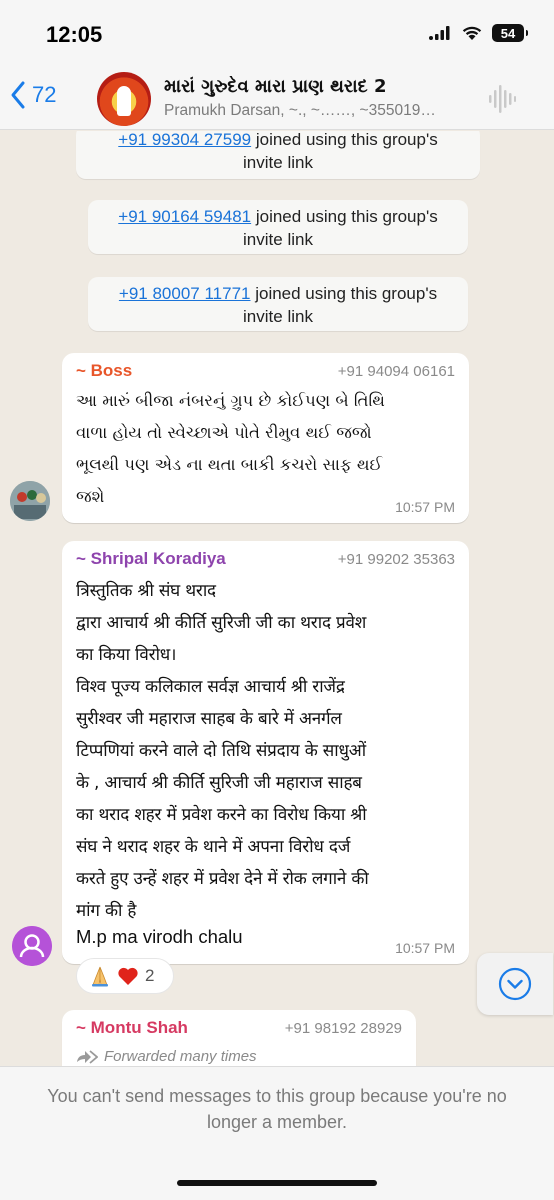  I want to click on heart-emoji-icon, so click(128, 976).